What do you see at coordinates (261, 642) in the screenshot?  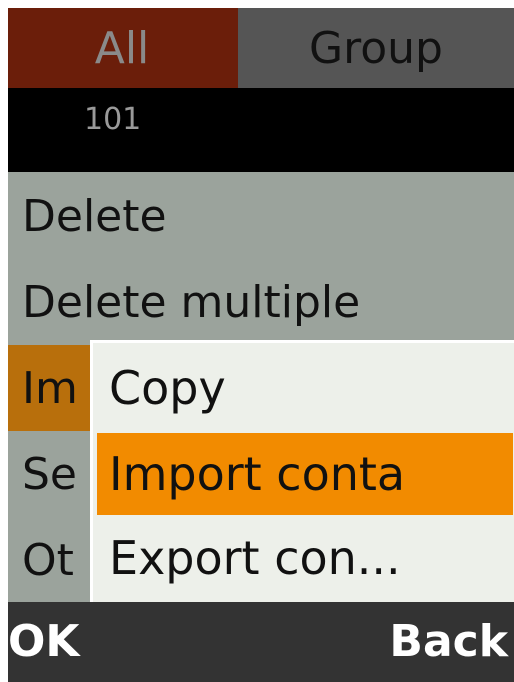 I see `softkey-bar: OK Back` at bounding box center [261, 642].